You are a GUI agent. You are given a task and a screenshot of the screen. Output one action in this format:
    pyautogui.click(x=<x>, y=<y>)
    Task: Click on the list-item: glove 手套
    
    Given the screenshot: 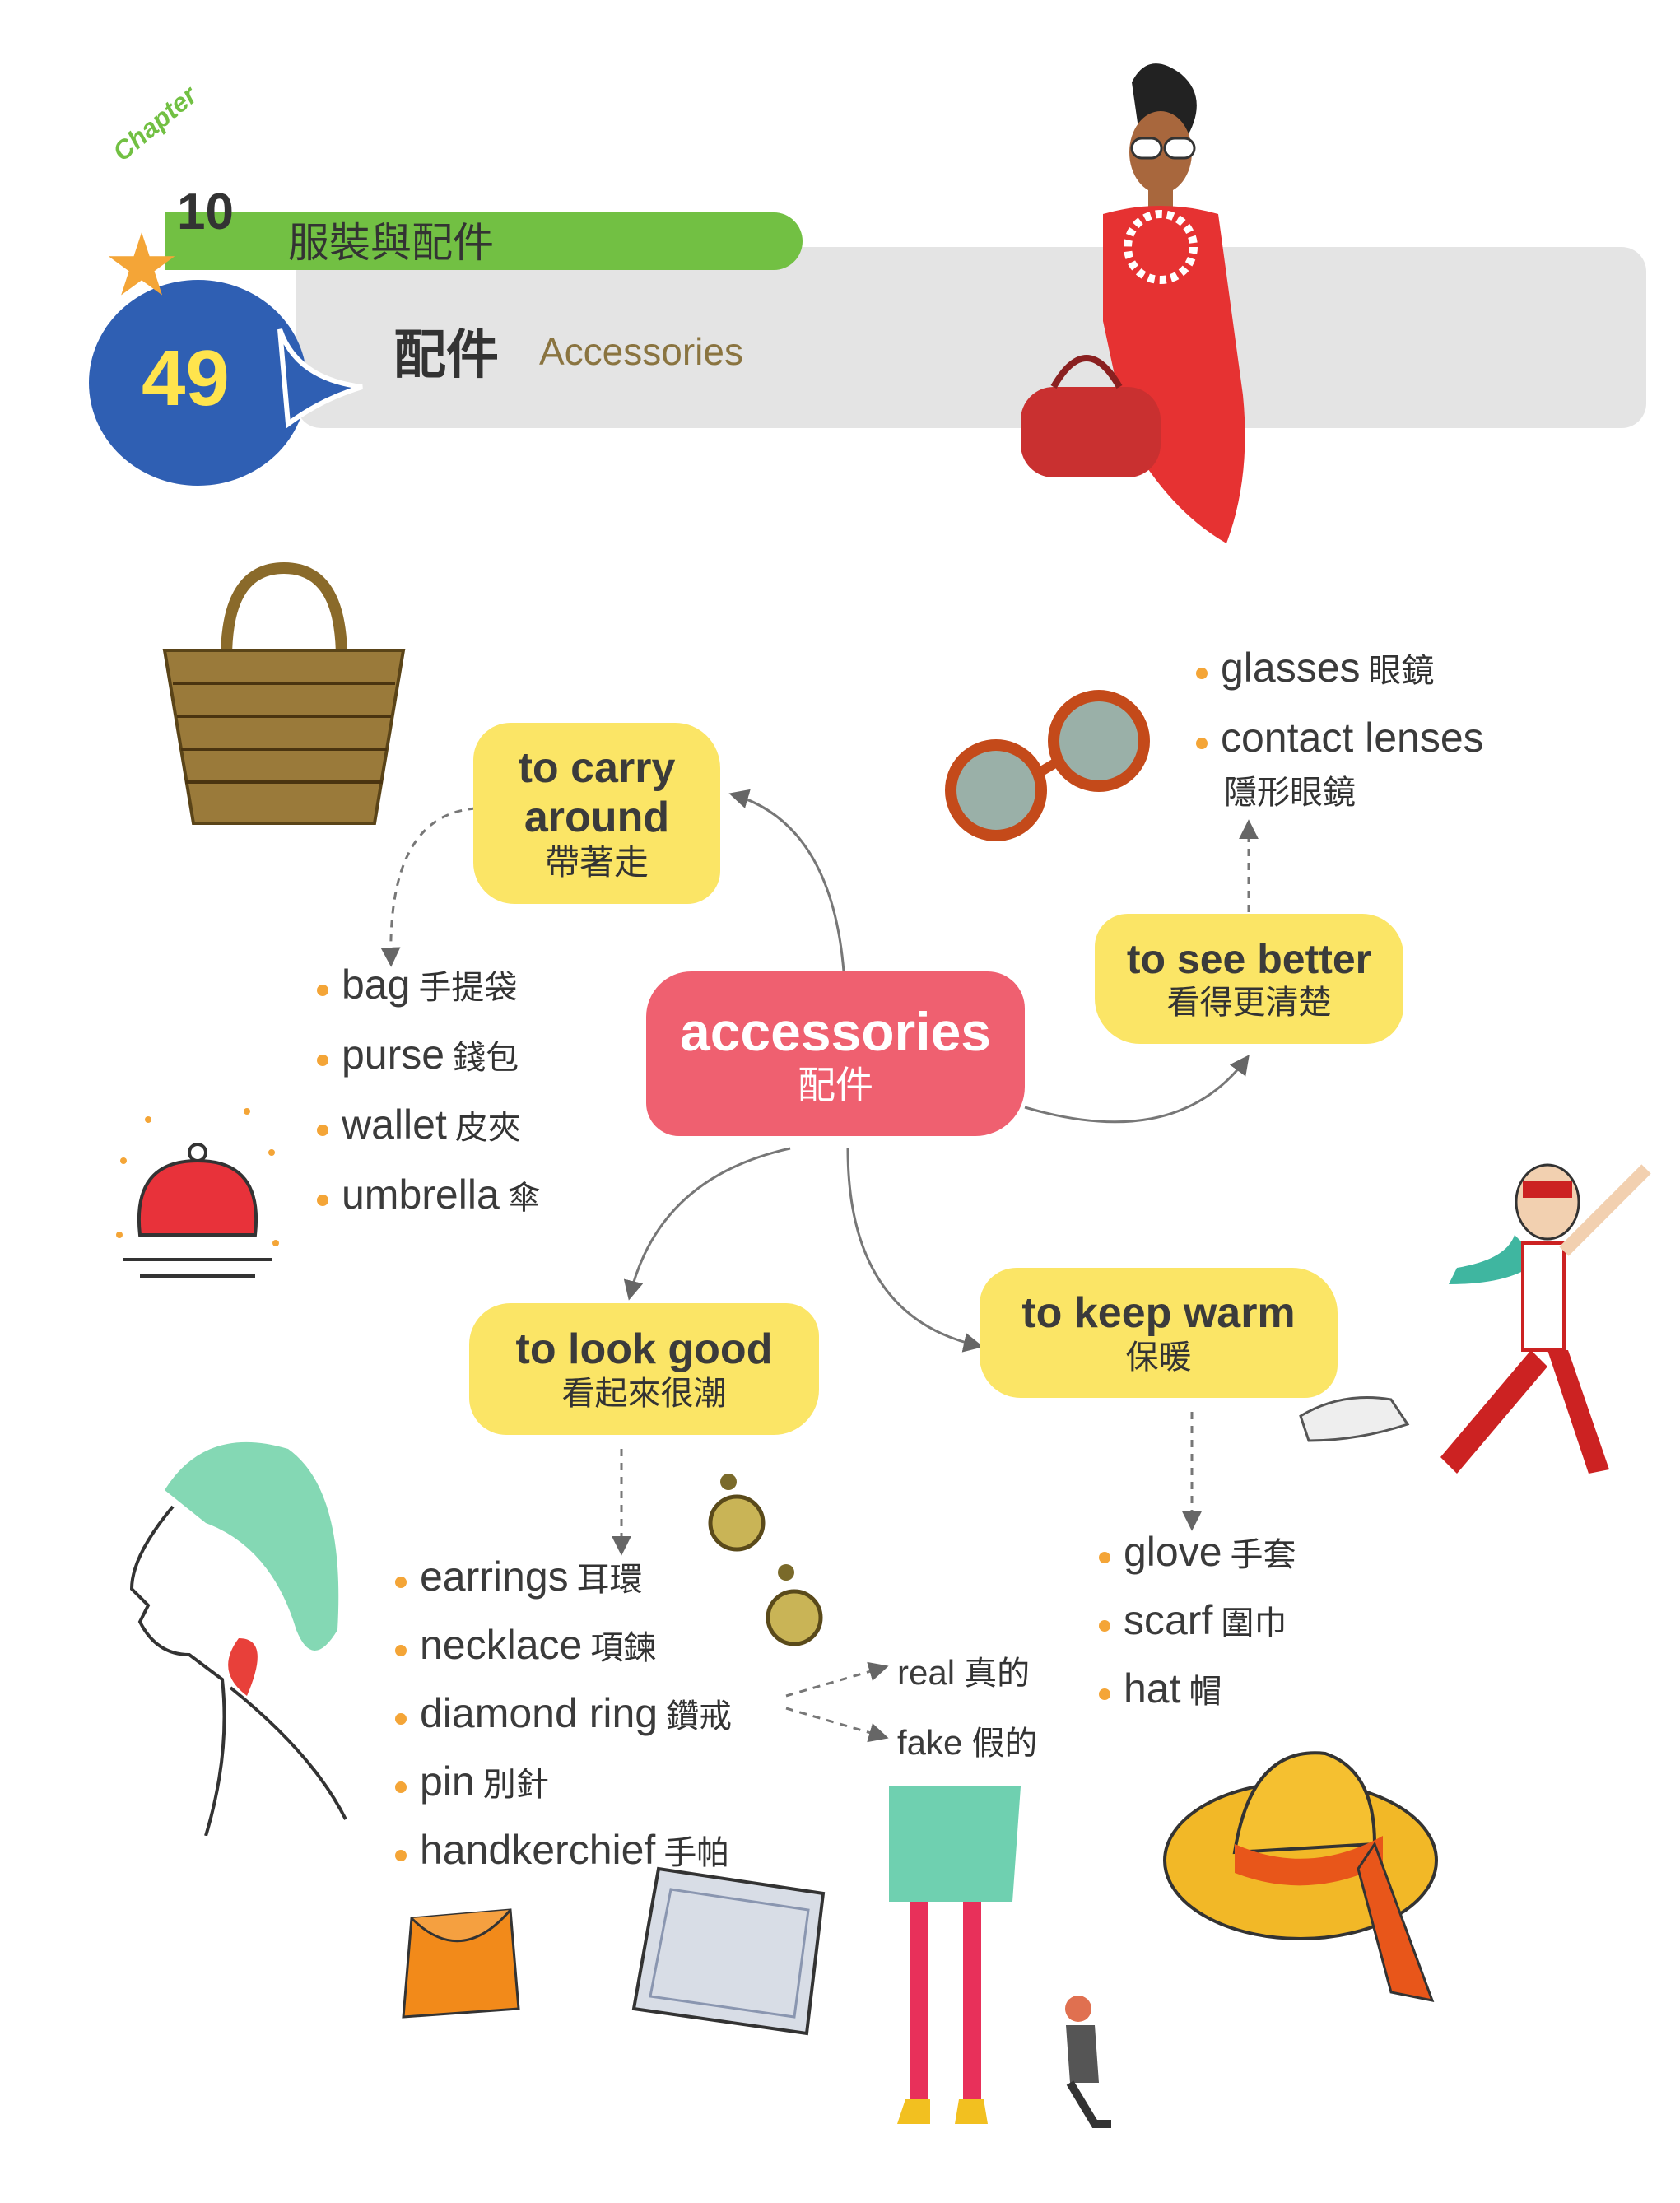 What is the action you would take?
    pyautogui.click(x=1197, y=1557)
    